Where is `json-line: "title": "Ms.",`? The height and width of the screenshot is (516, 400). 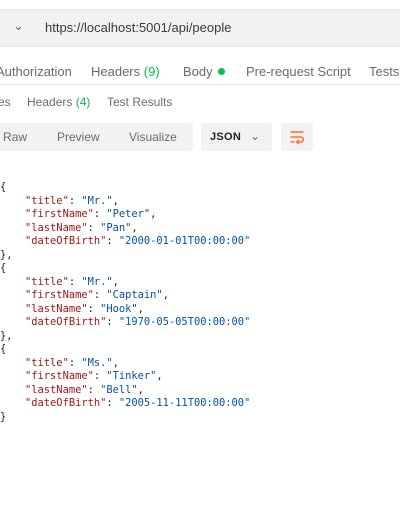 json-line: "title": "Ms.", is located at coordinates (200, 364).